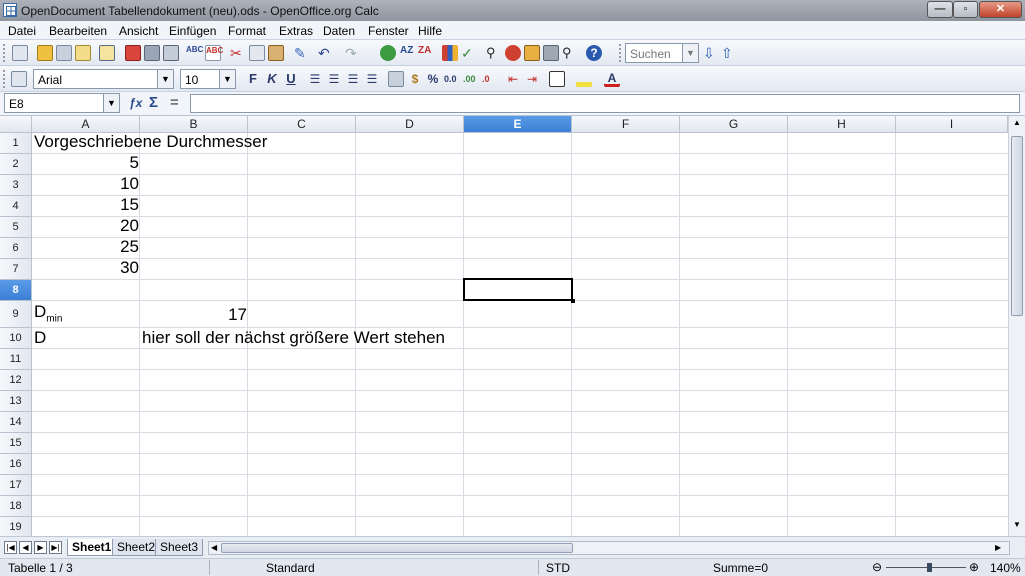  What do you see at coordinates (471, 79) in the screenshot?
I see `add-decimal-icon: .00` at bounding box center [471, 79].